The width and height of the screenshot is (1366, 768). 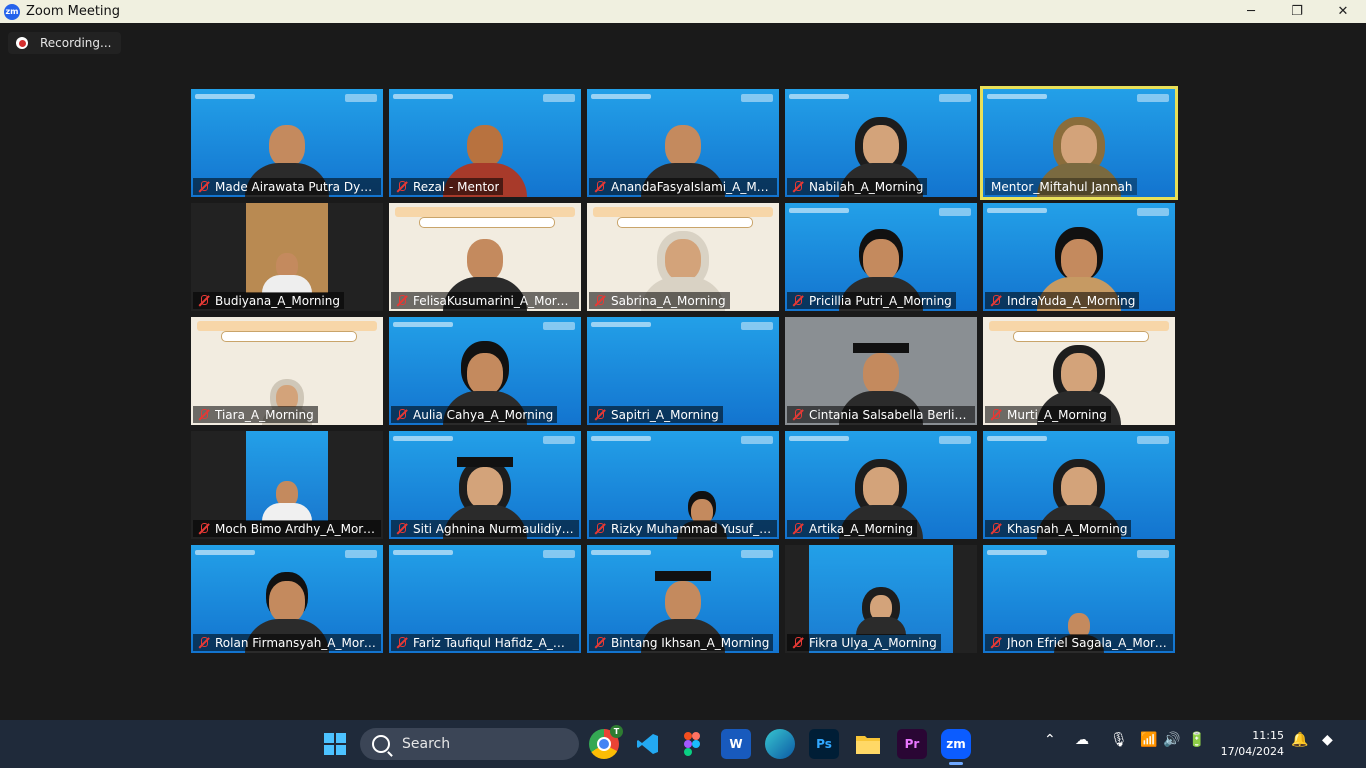 What do you see at coordinates (1343, 11) in the screenshot?
I see `close-button: ✕` at bounding box center [1343, 11].